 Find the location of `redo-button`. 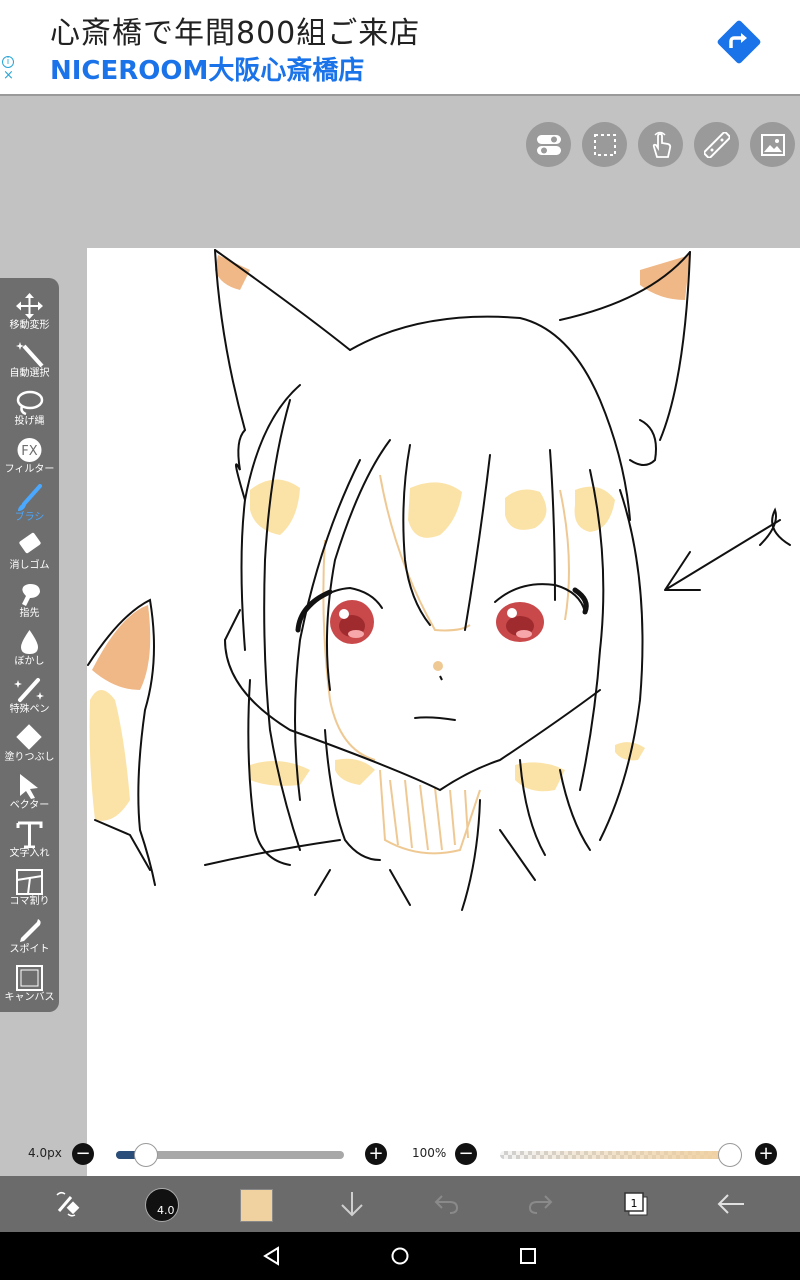

redo-button is located at coordinates (541, 1204).